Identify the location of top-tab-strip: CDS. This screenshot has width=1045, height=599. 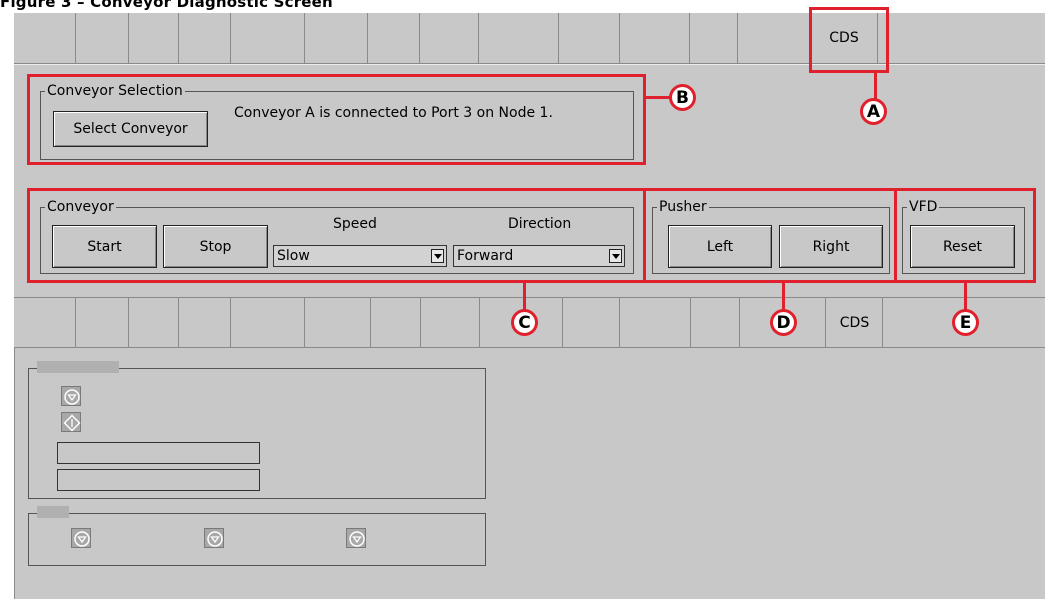
(529, 38).